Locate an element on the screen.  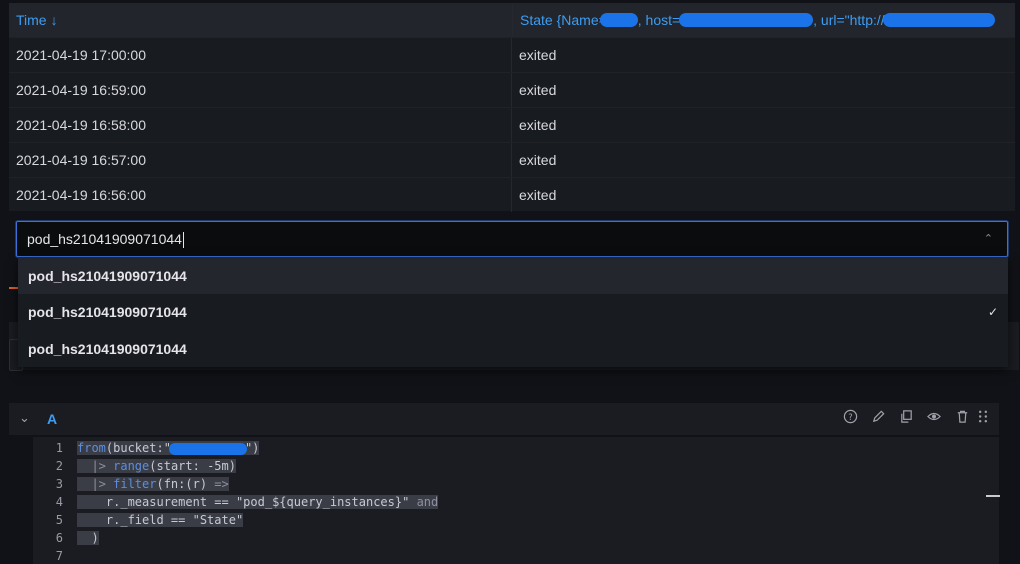
table-row: 2021-04-19 16:59:00 exited is located at coordinates (512, 89).